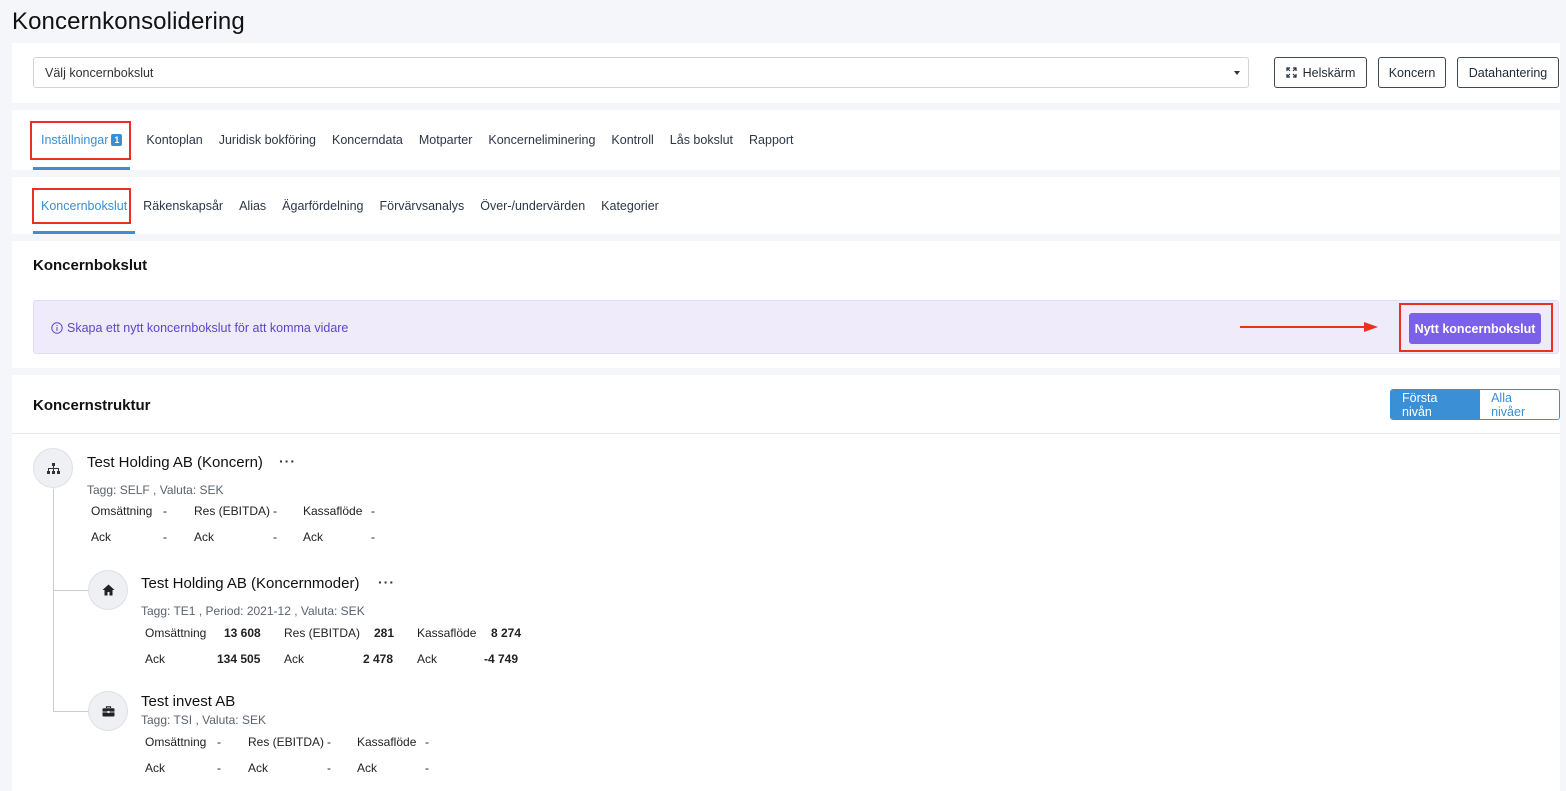  What do you see at coordinates (57, 328) in the screenshot?
I see `info-icon` at bounding box center [57, 328].